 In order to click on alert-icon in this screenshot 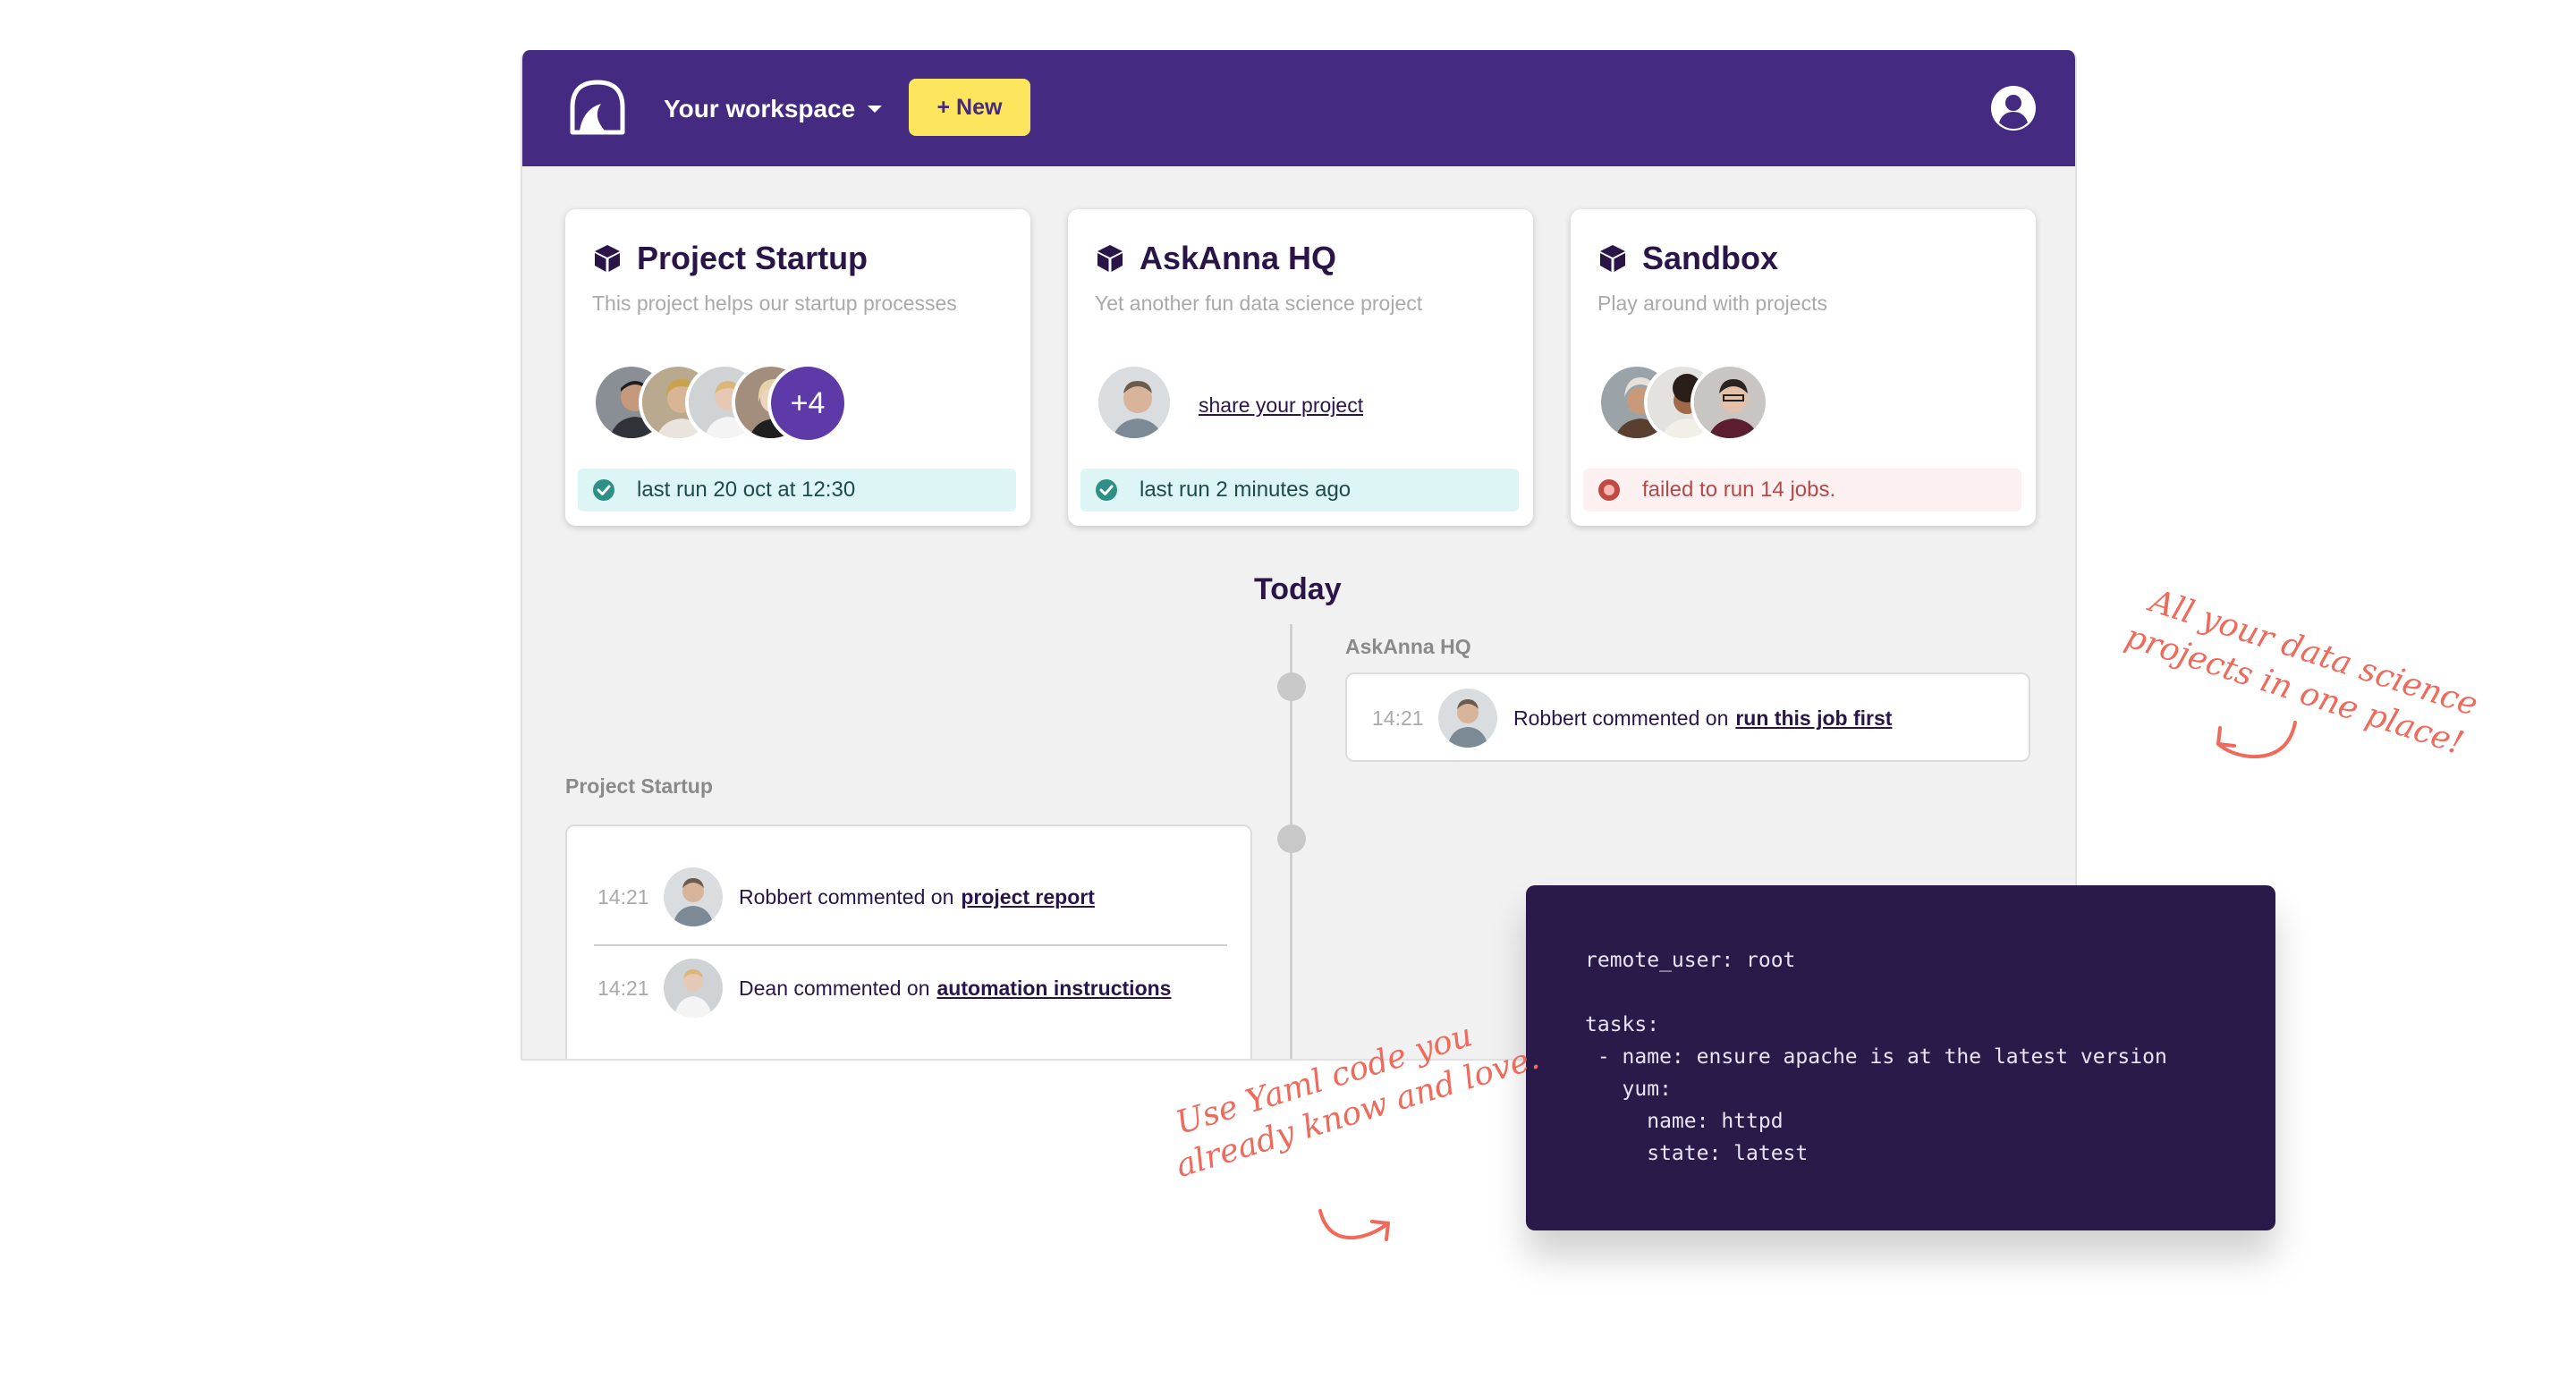, I will do `click(1609, 490)`.